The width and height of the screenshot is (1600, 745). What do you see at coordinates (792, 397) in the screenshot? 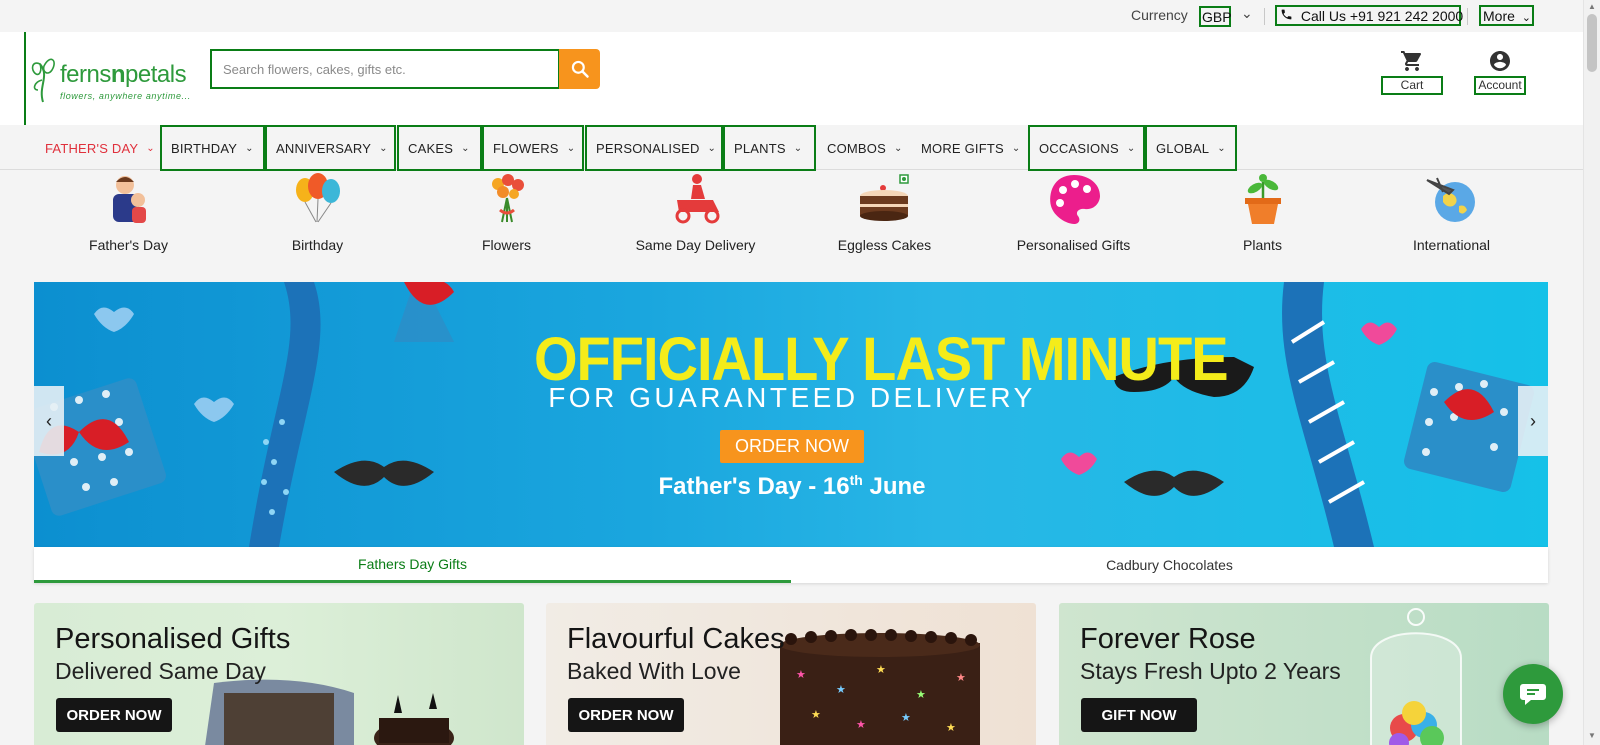
I see `banner-subheadline: FOR GUARANTEED DELIVERY` at bounding box center [792, 397].